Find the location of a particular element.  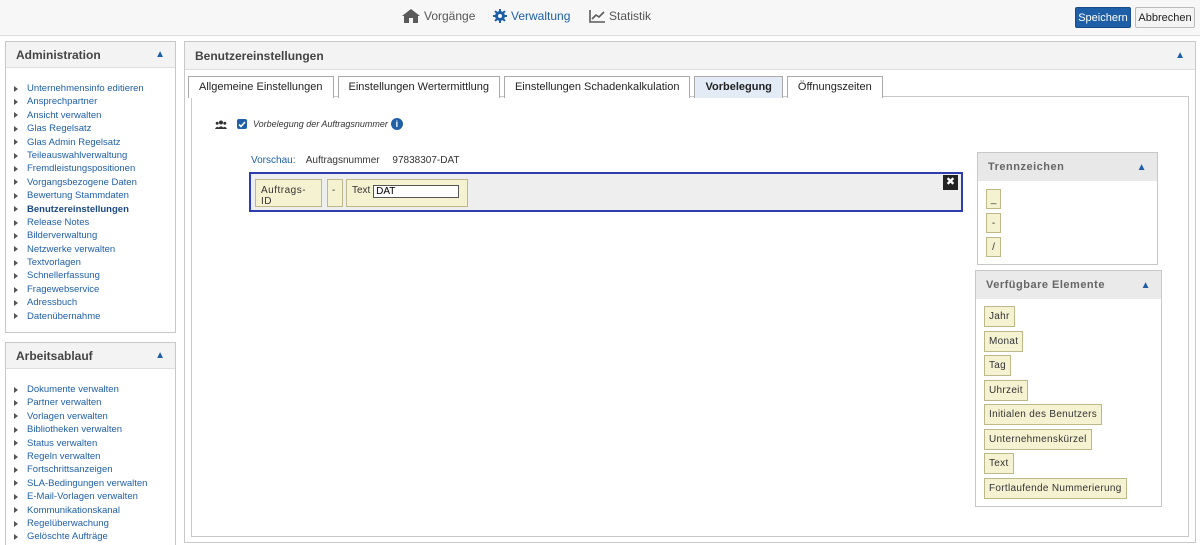

sidebar-item-e-mail-vorlagen-verwalten: E-Mail-Vorlagen verwalten is located at coordinates (94, 496).